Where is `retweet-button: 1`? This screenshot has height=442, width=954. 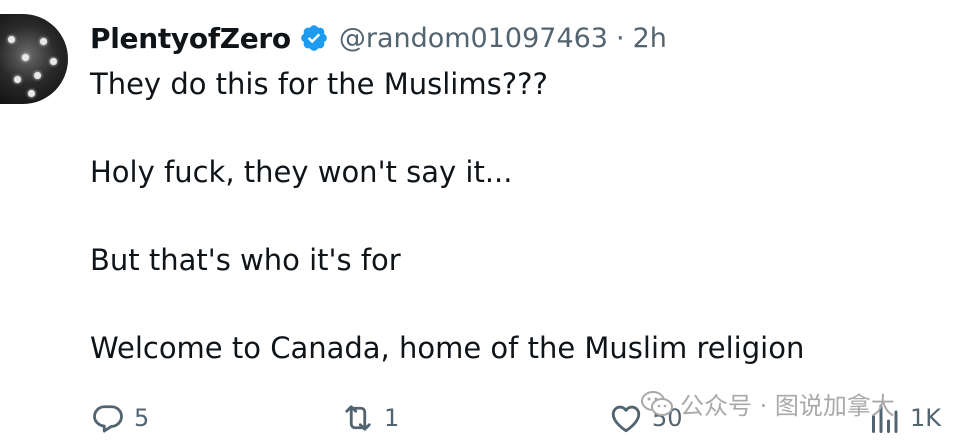 retweet-button: 1 is located at coordinates (369, 418).